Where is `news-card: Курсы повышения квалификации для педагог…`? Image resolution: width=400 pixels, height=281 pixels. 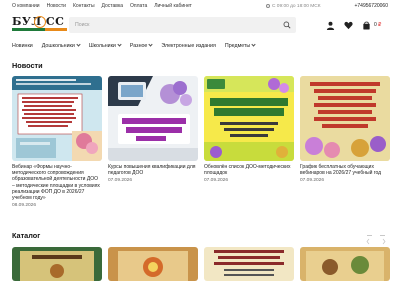
news-card: Курсы повышения квалификации для педагог… is located at coordinates (153, 129).